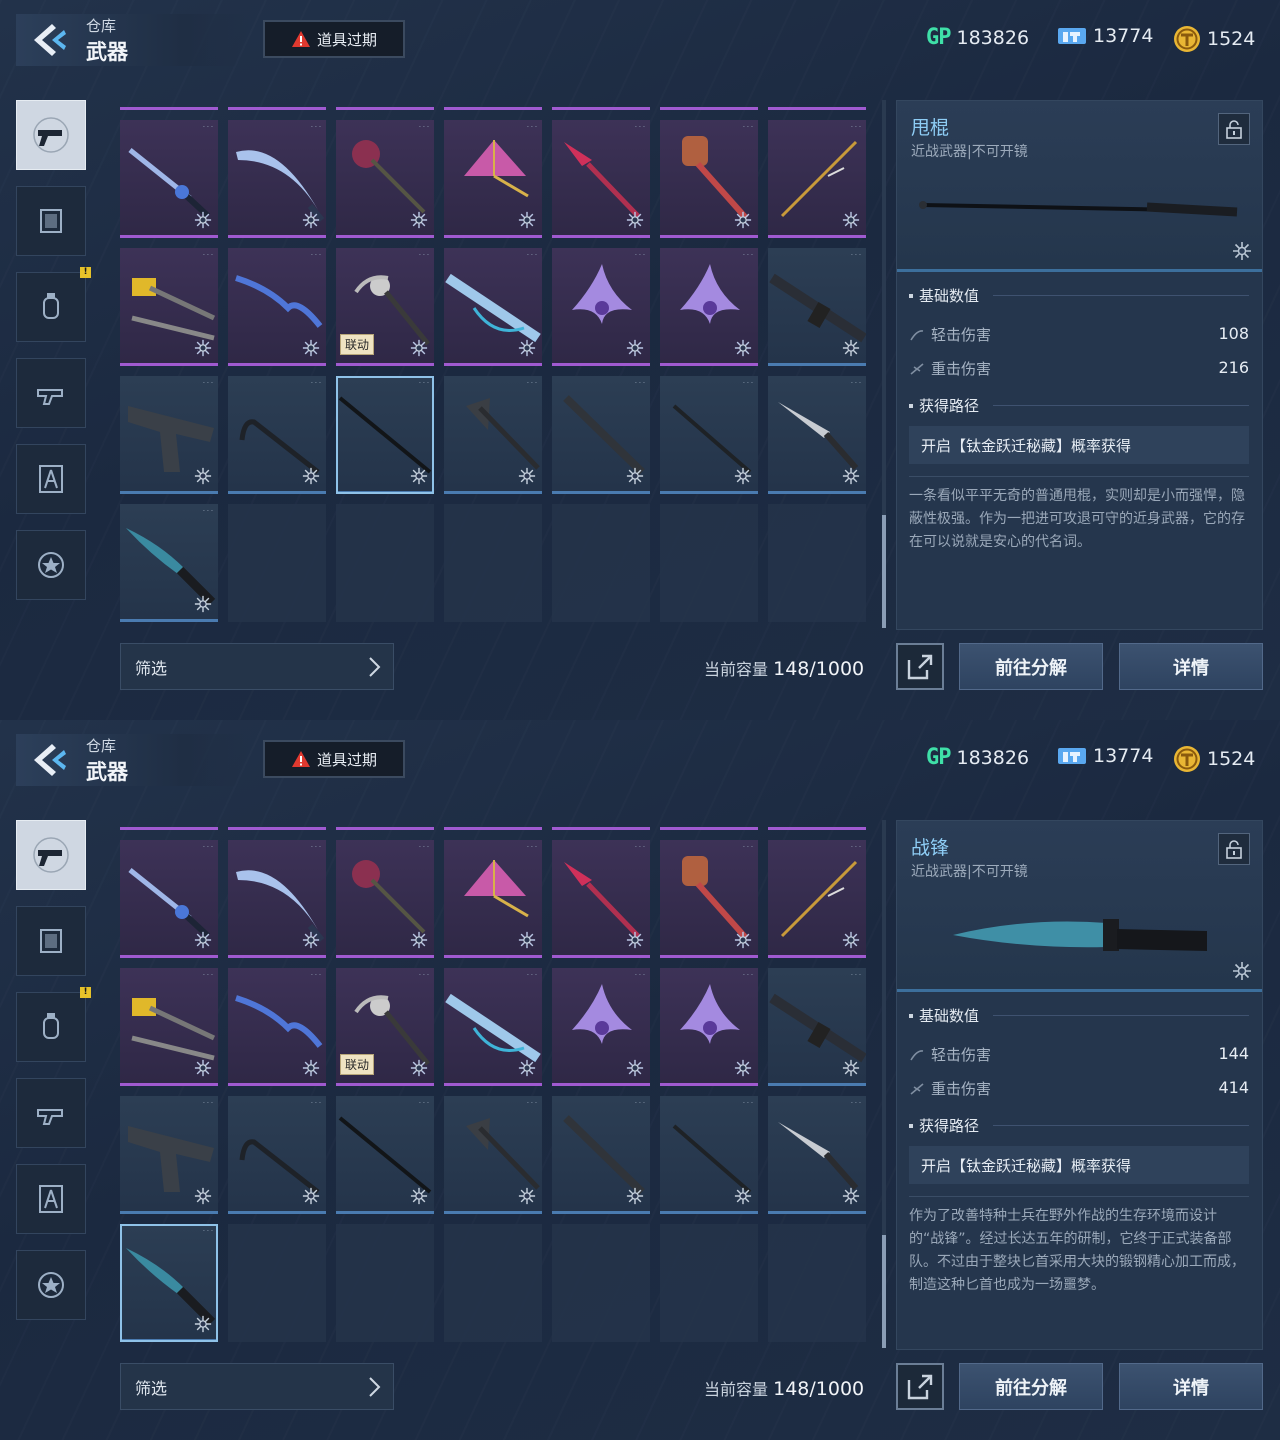 The height and width of the screenshot is (1440, 1280). Describe the element at coordinates (791, 669) in the screenshot. I see `capacity-current: 148` at that location.